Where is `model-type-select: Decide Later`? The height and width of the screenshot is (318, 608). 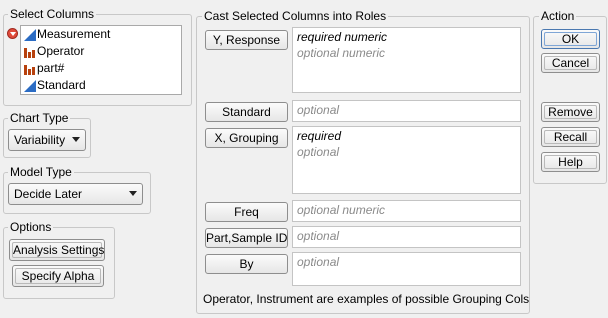
model-type-select: Decide Later is located at coordinates (75, 194).